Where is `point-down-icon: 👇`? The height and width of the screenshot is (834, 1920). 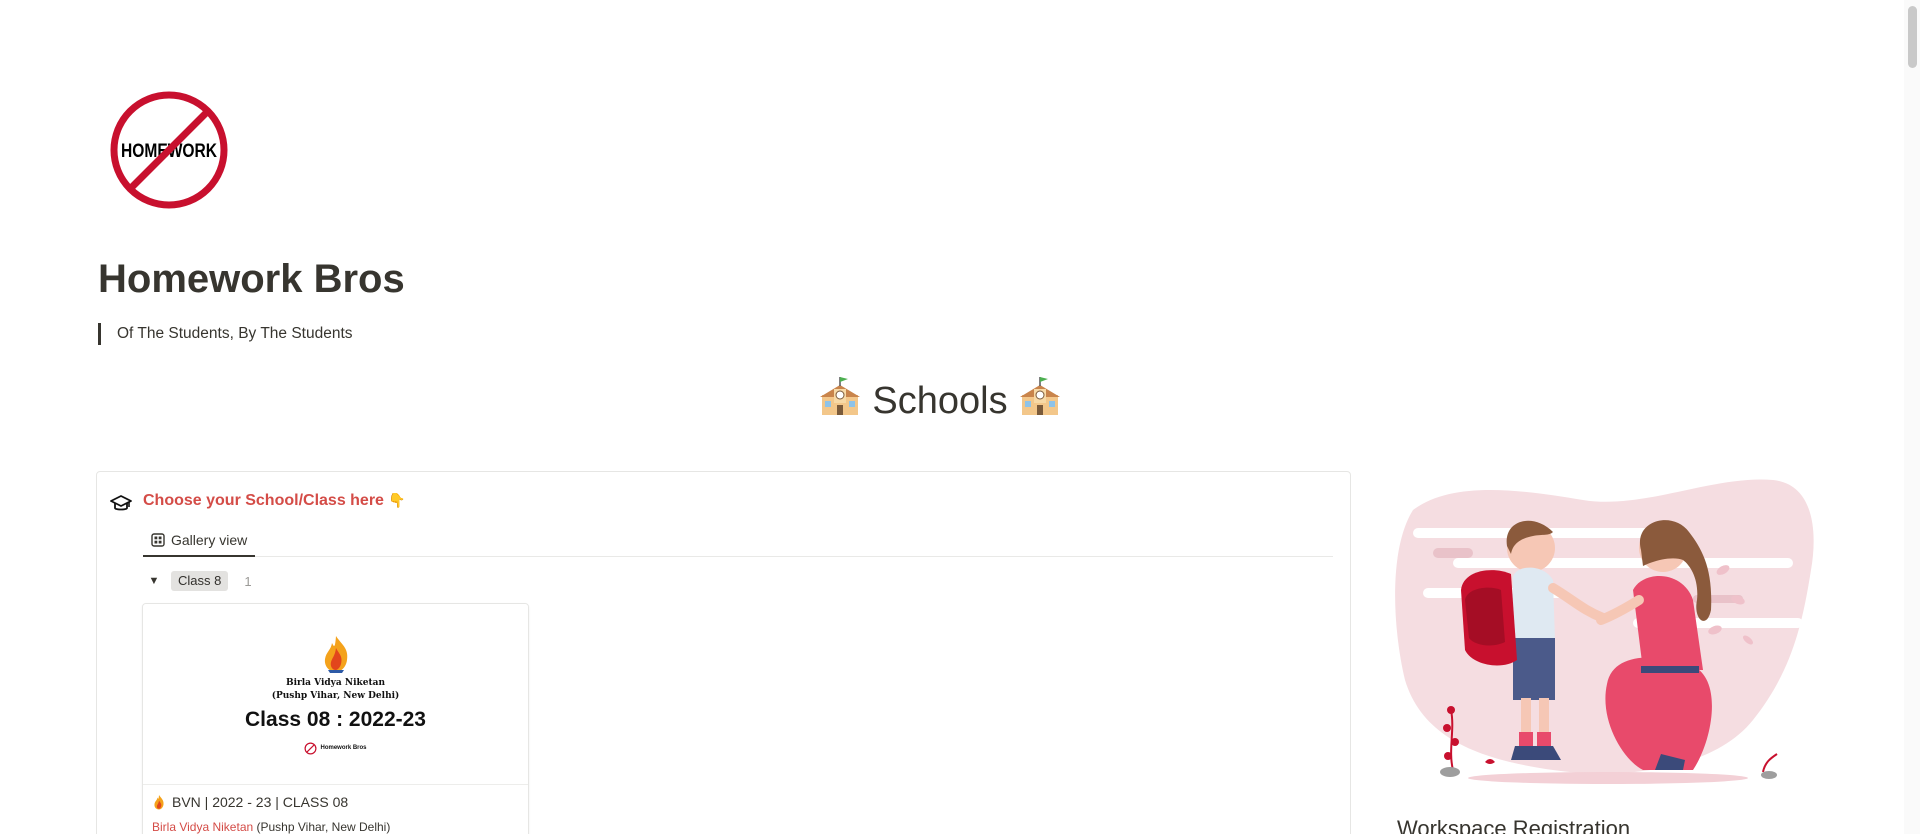
point-down-icon: 👇 is located at coordinates (396, 500).